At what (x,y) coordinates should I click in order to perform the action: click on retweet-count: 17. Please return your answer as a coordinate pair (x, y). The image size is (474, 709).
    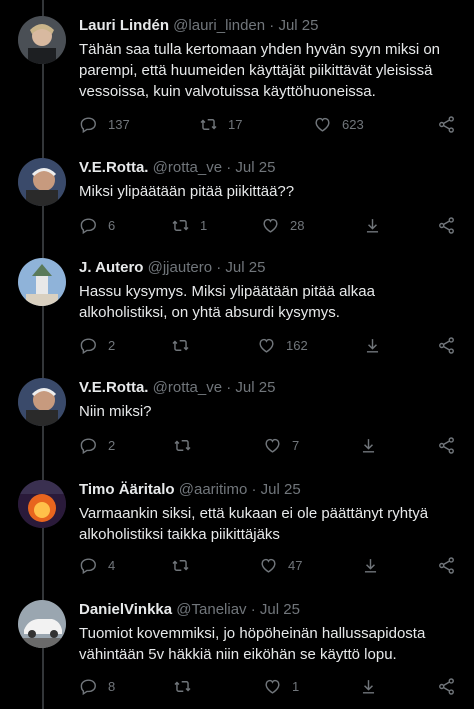
    Looking at the image, I should click on (235, 124).